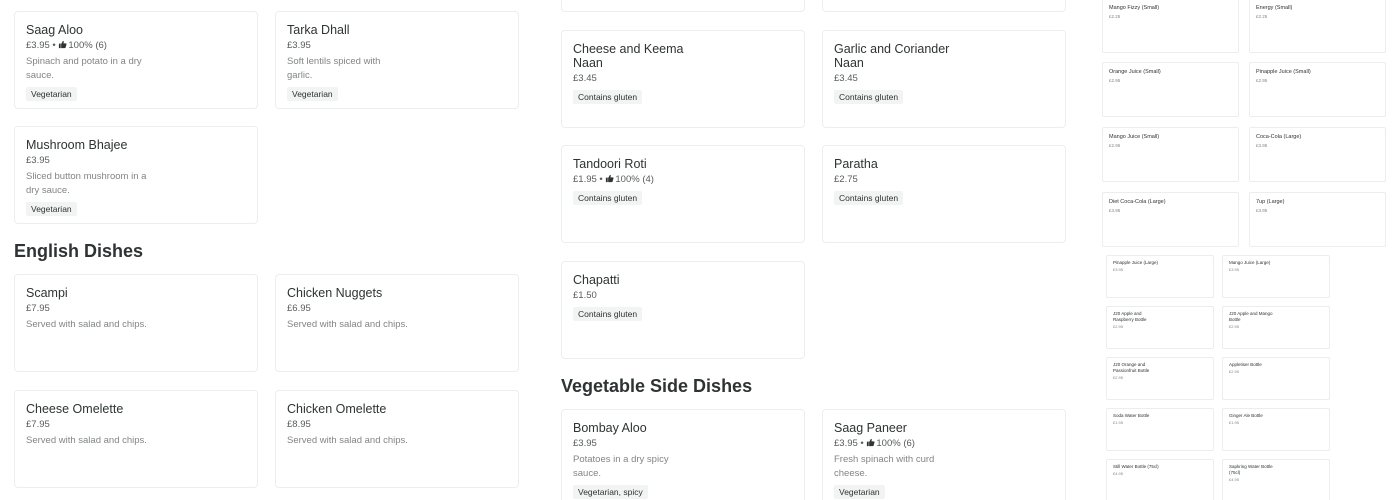 This screenshot has width=1400, height=500. I want to click on menu-item-name: Mushroom Bhajee, so click(77, 145).